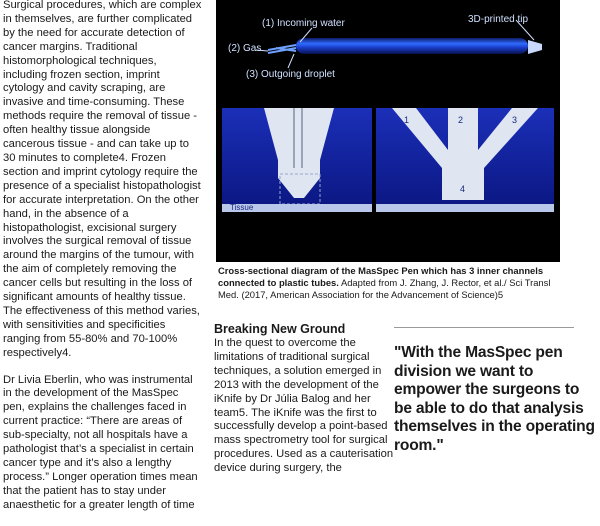  I want to click on section-heading: Breaking New Ground, so click(280, 329).